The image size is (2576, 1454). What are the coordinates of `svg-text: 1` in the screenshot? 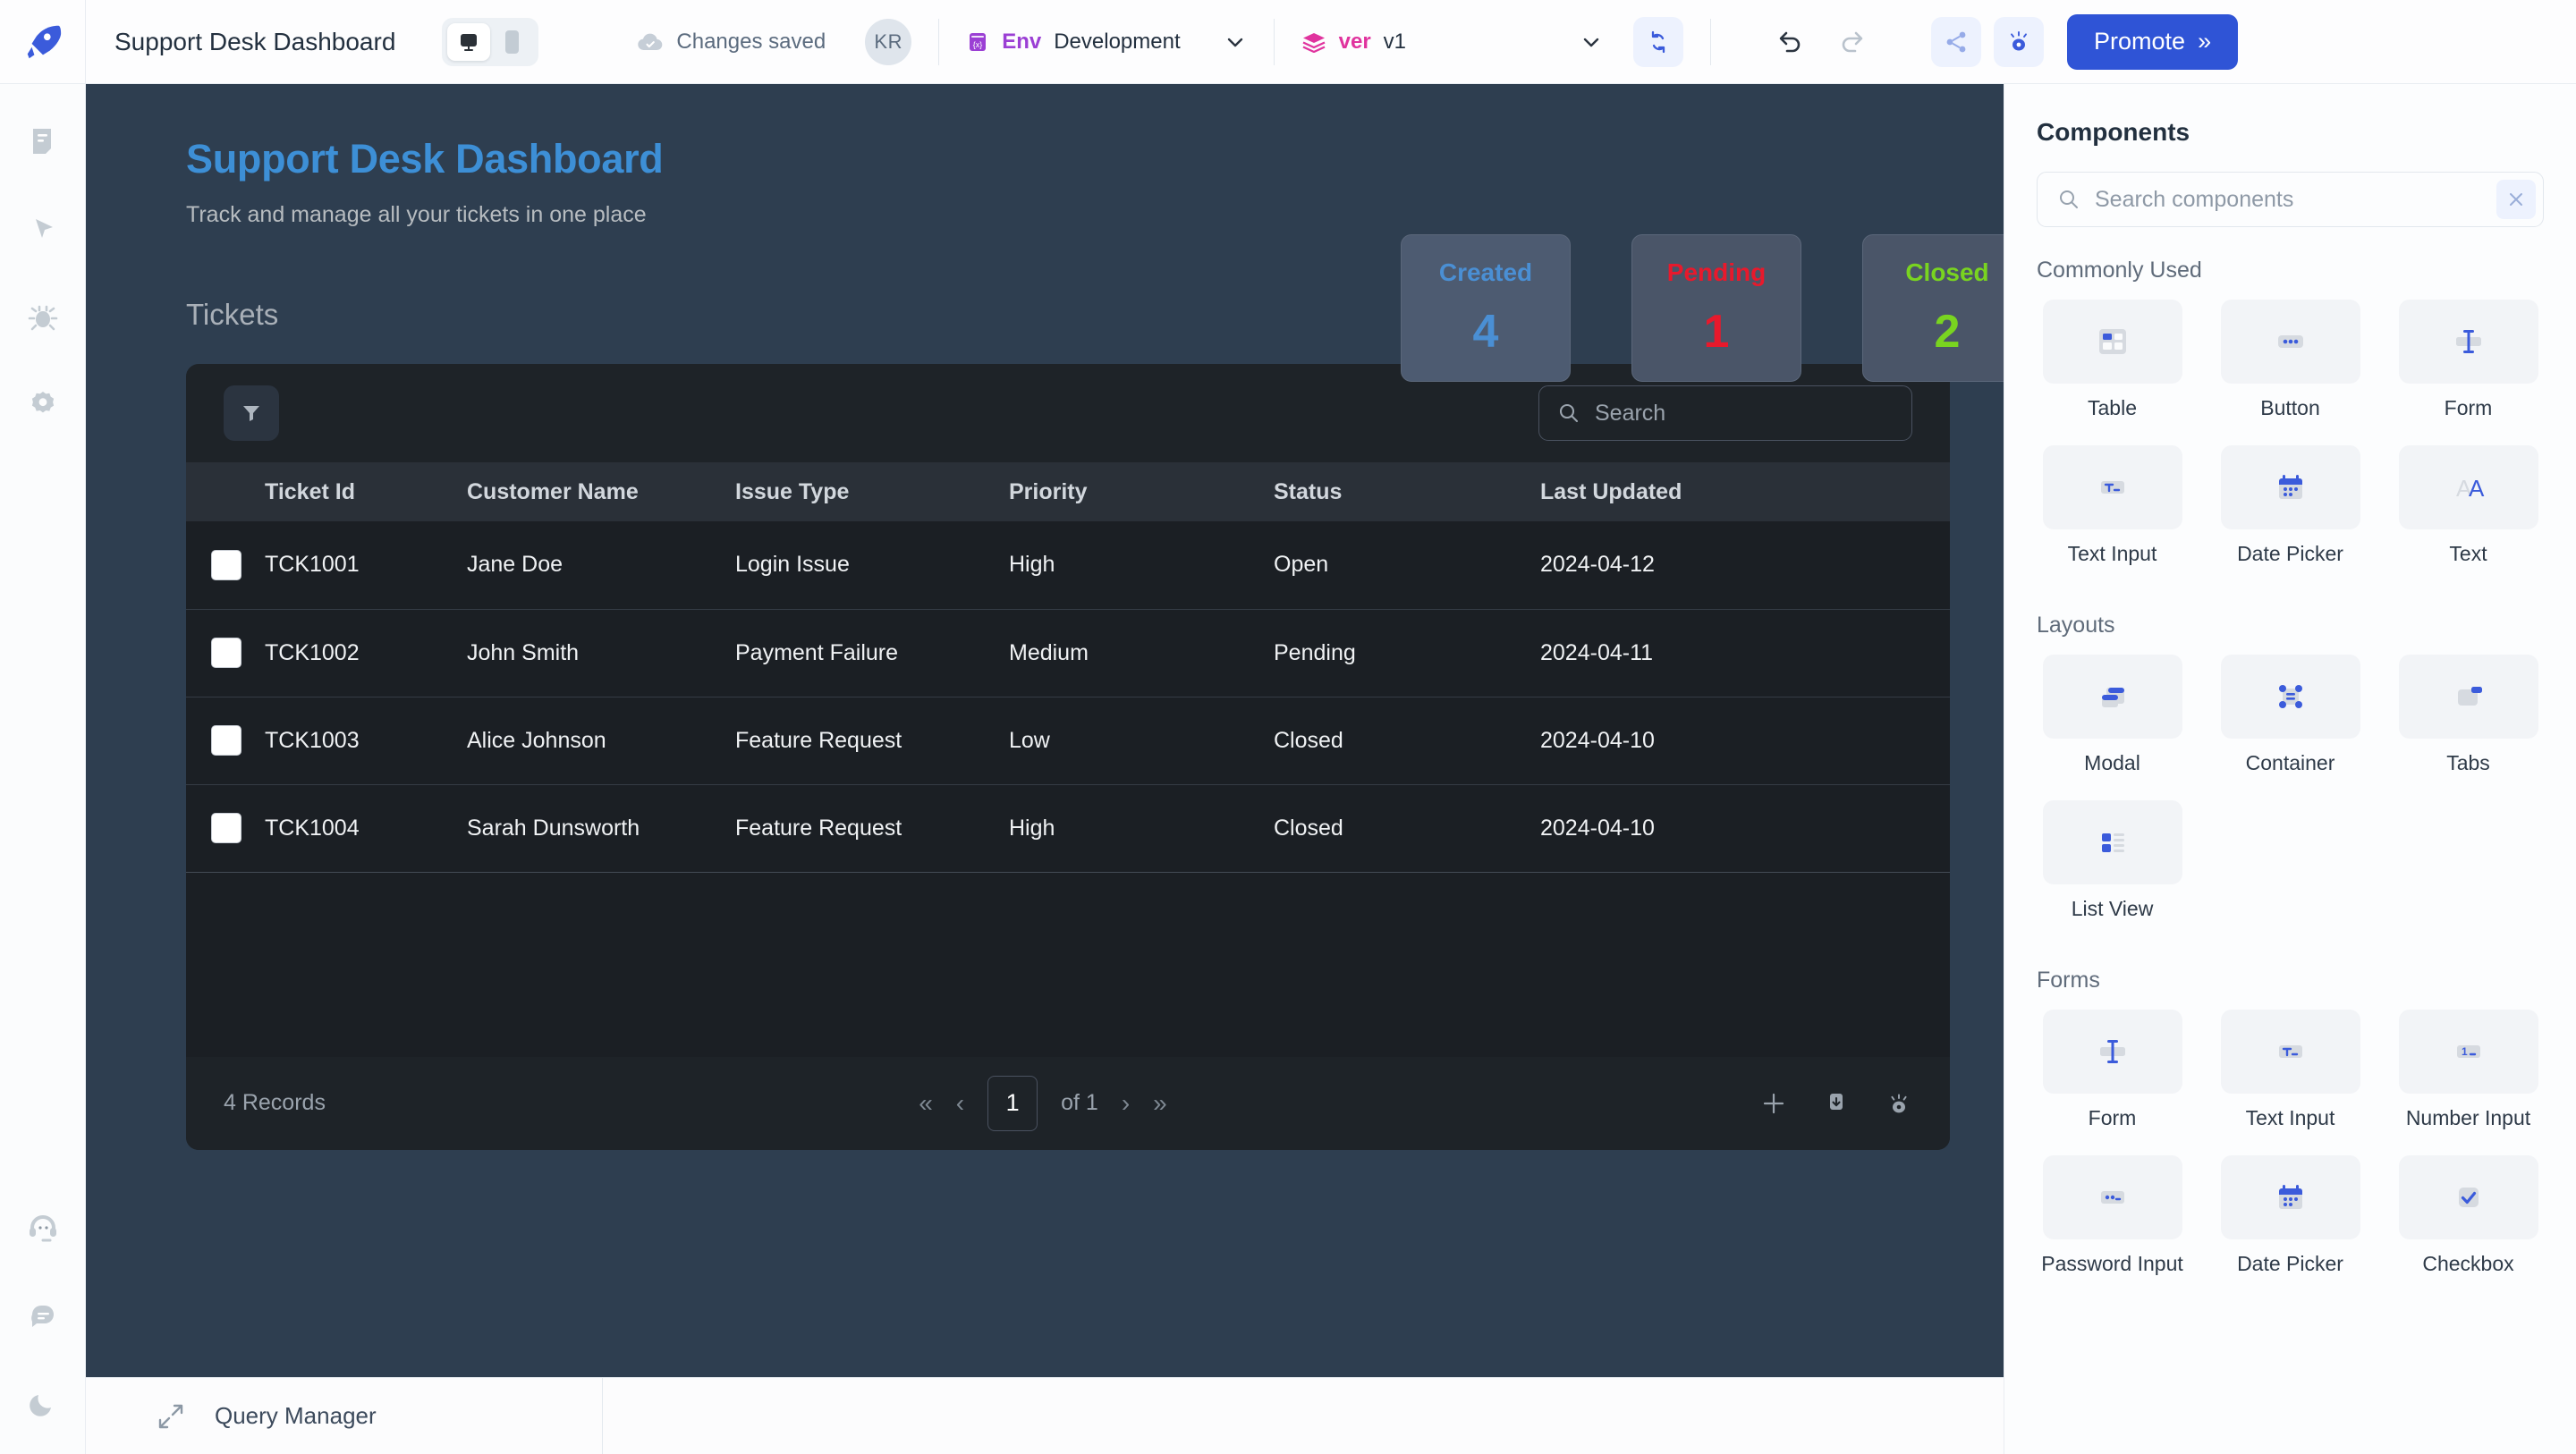 It's located at (2465, 1051).